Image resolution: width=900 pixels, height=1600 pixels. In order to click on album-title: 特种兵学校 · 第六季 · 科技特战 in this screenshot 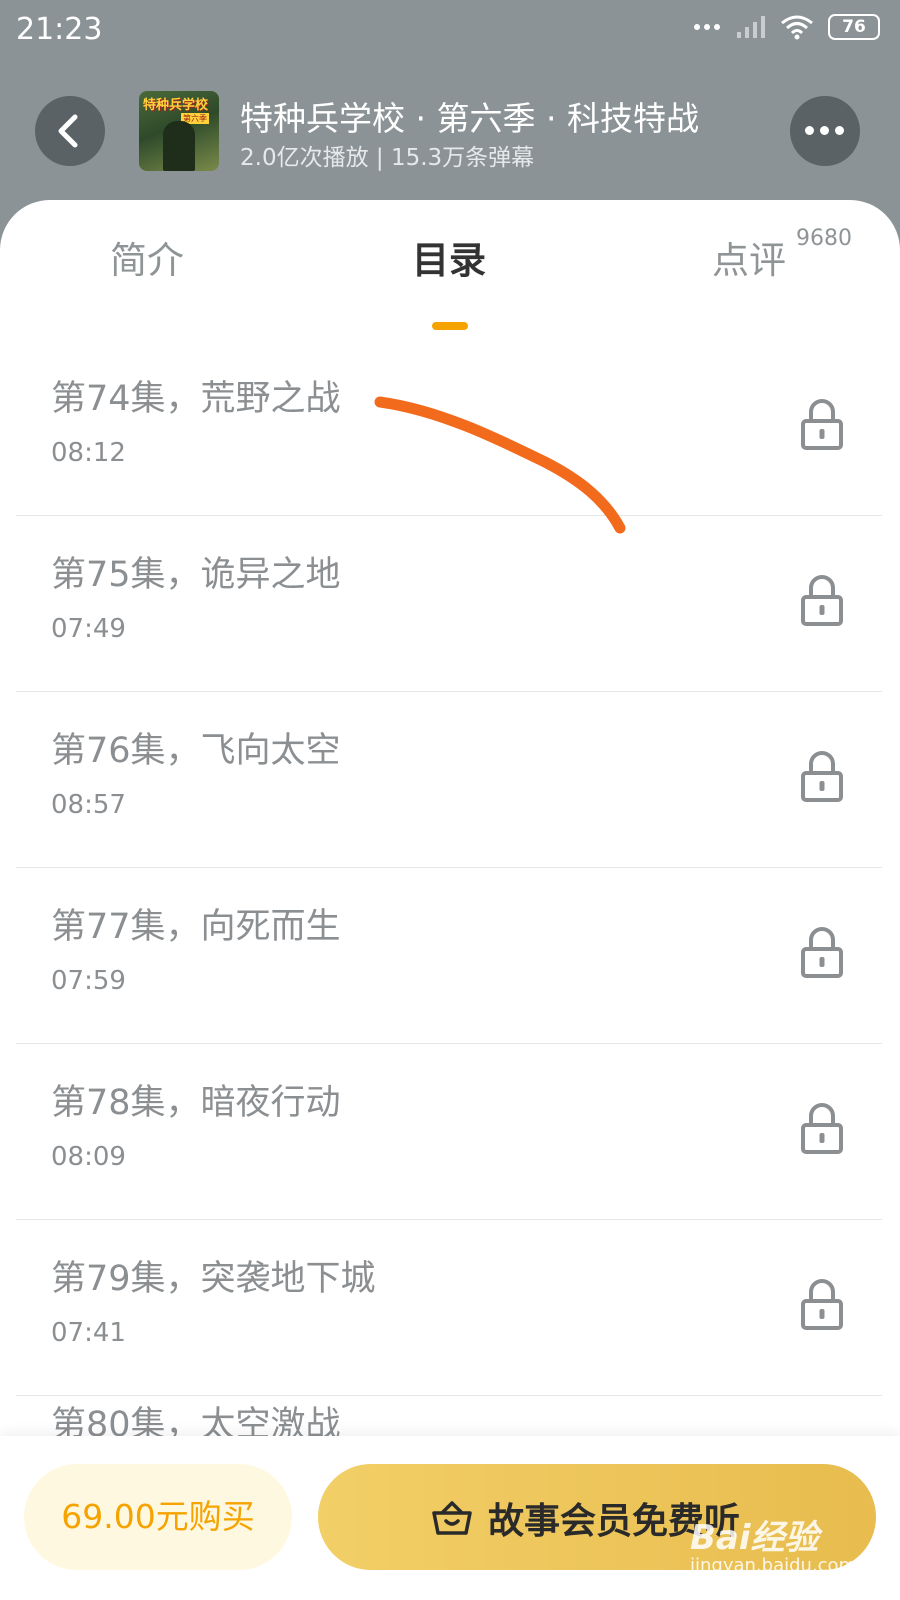, I will do `click(469, 118)`.